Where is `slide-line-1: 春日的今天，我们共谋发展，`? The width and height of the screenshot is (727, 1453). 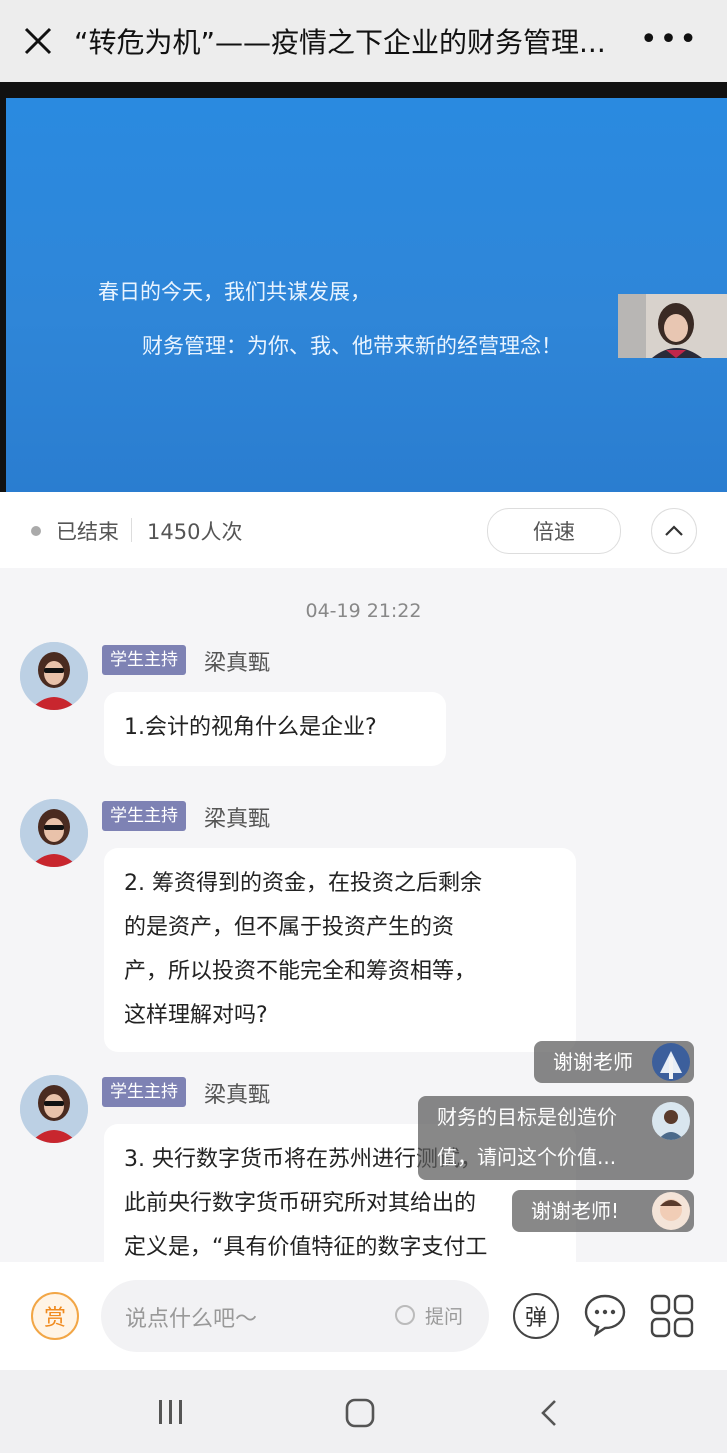 slide-line-1: 春日的今天，我们共谋发展， is located at coordinates (234, 292).